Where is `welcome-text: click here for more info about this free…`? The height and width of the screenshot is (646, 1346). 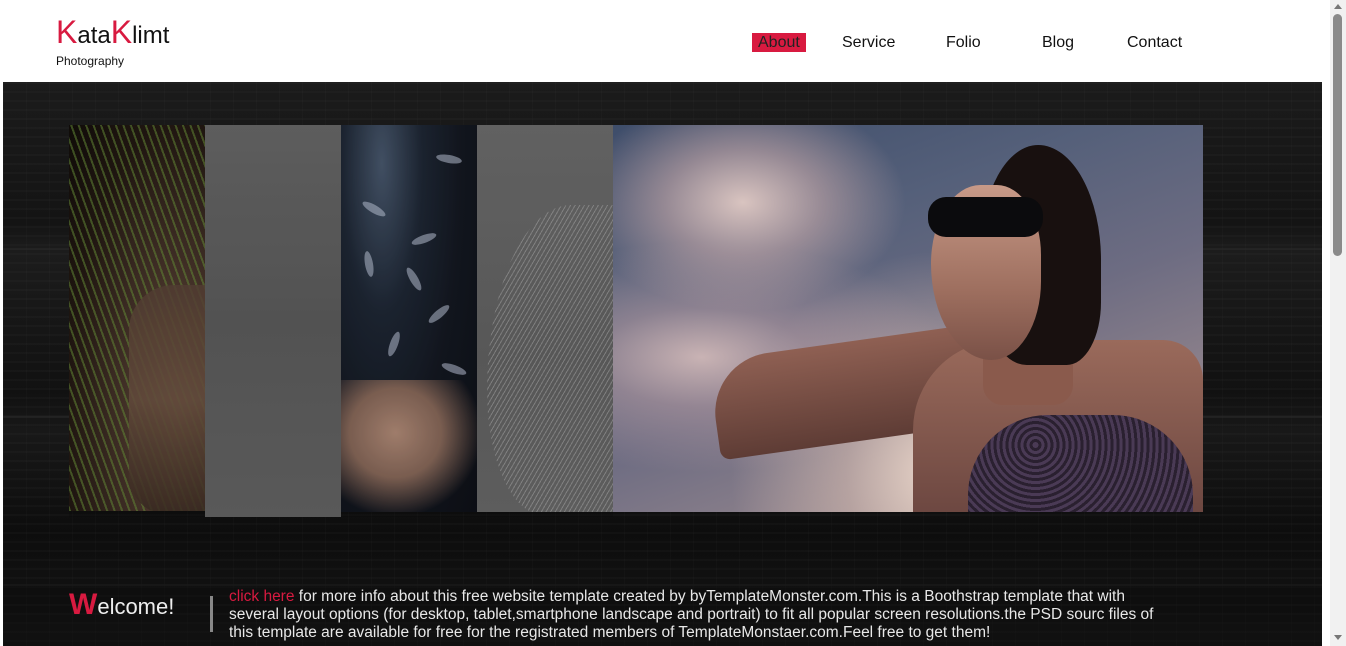 welcome-text: click here for more info about this free… is located at coordinates (699, 615).